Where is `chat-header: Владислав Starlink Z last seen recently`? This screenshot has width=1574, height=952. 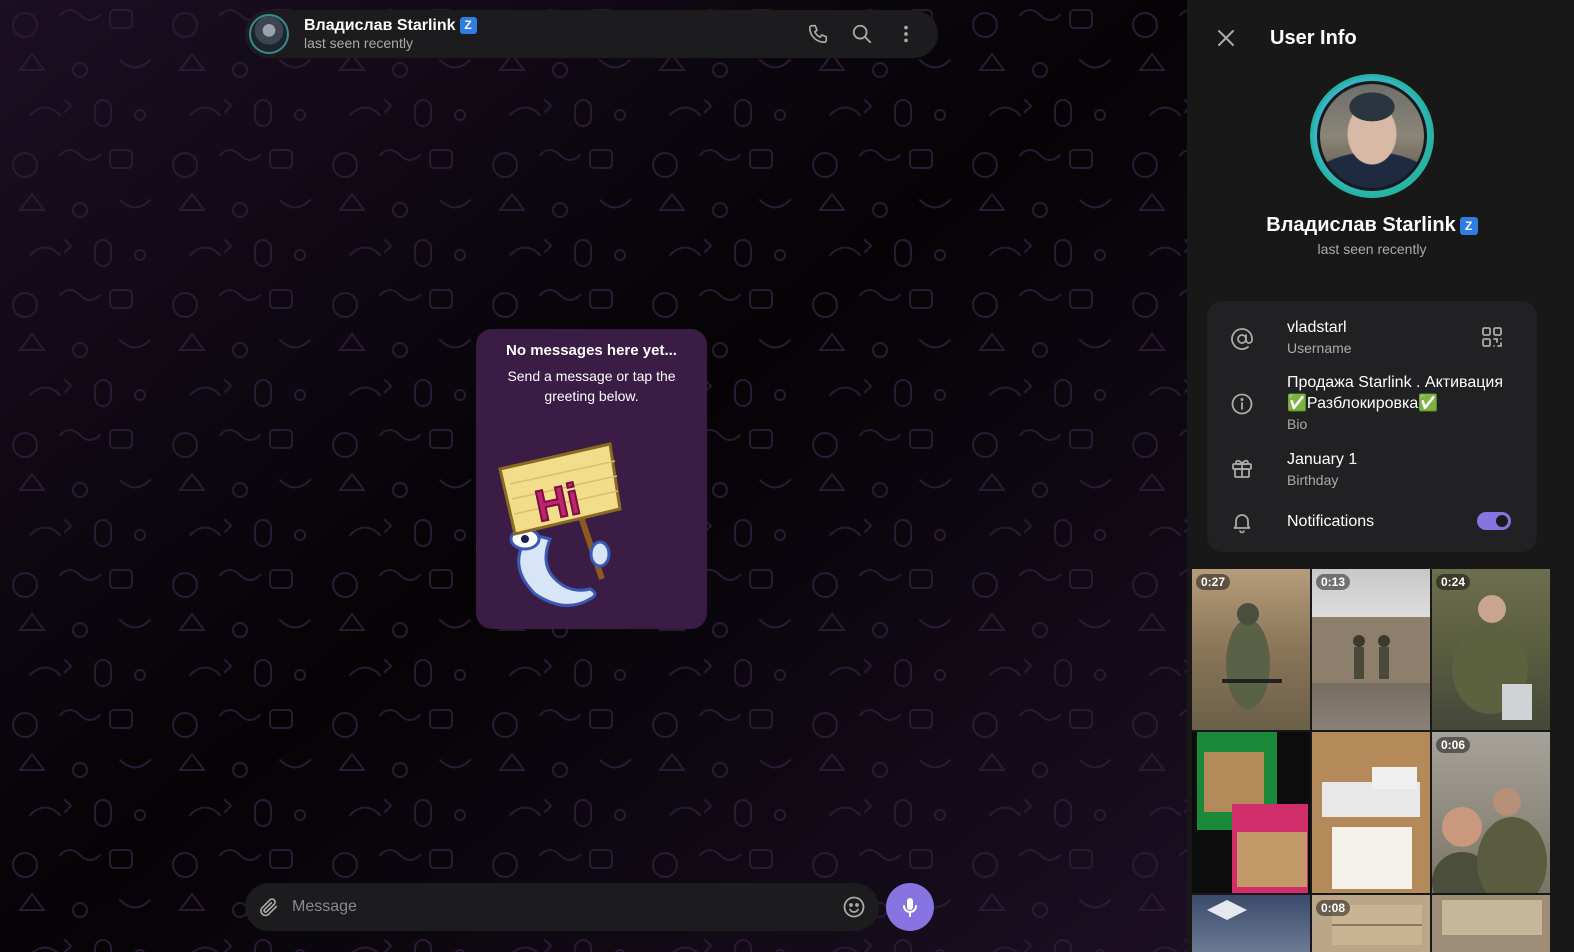 chat-header: Владислав Starlink Z last seen recently is located at coordinates (591, 34).